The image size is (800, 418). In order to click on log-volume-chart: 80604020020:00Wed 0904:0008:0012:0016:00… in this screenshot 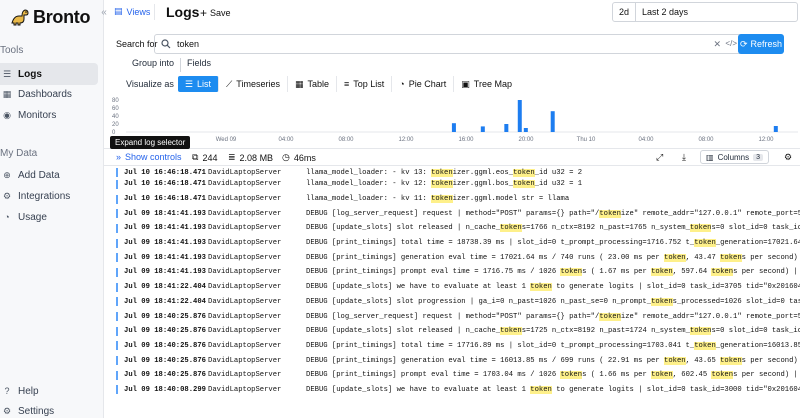, I will do `click(455, 120)`.